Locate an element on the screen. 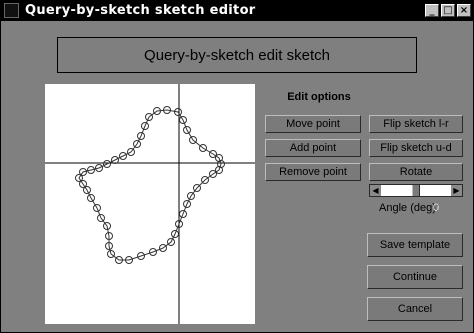  slider-right-arrow-icon: ▶ is located at coordinates (456, 190).